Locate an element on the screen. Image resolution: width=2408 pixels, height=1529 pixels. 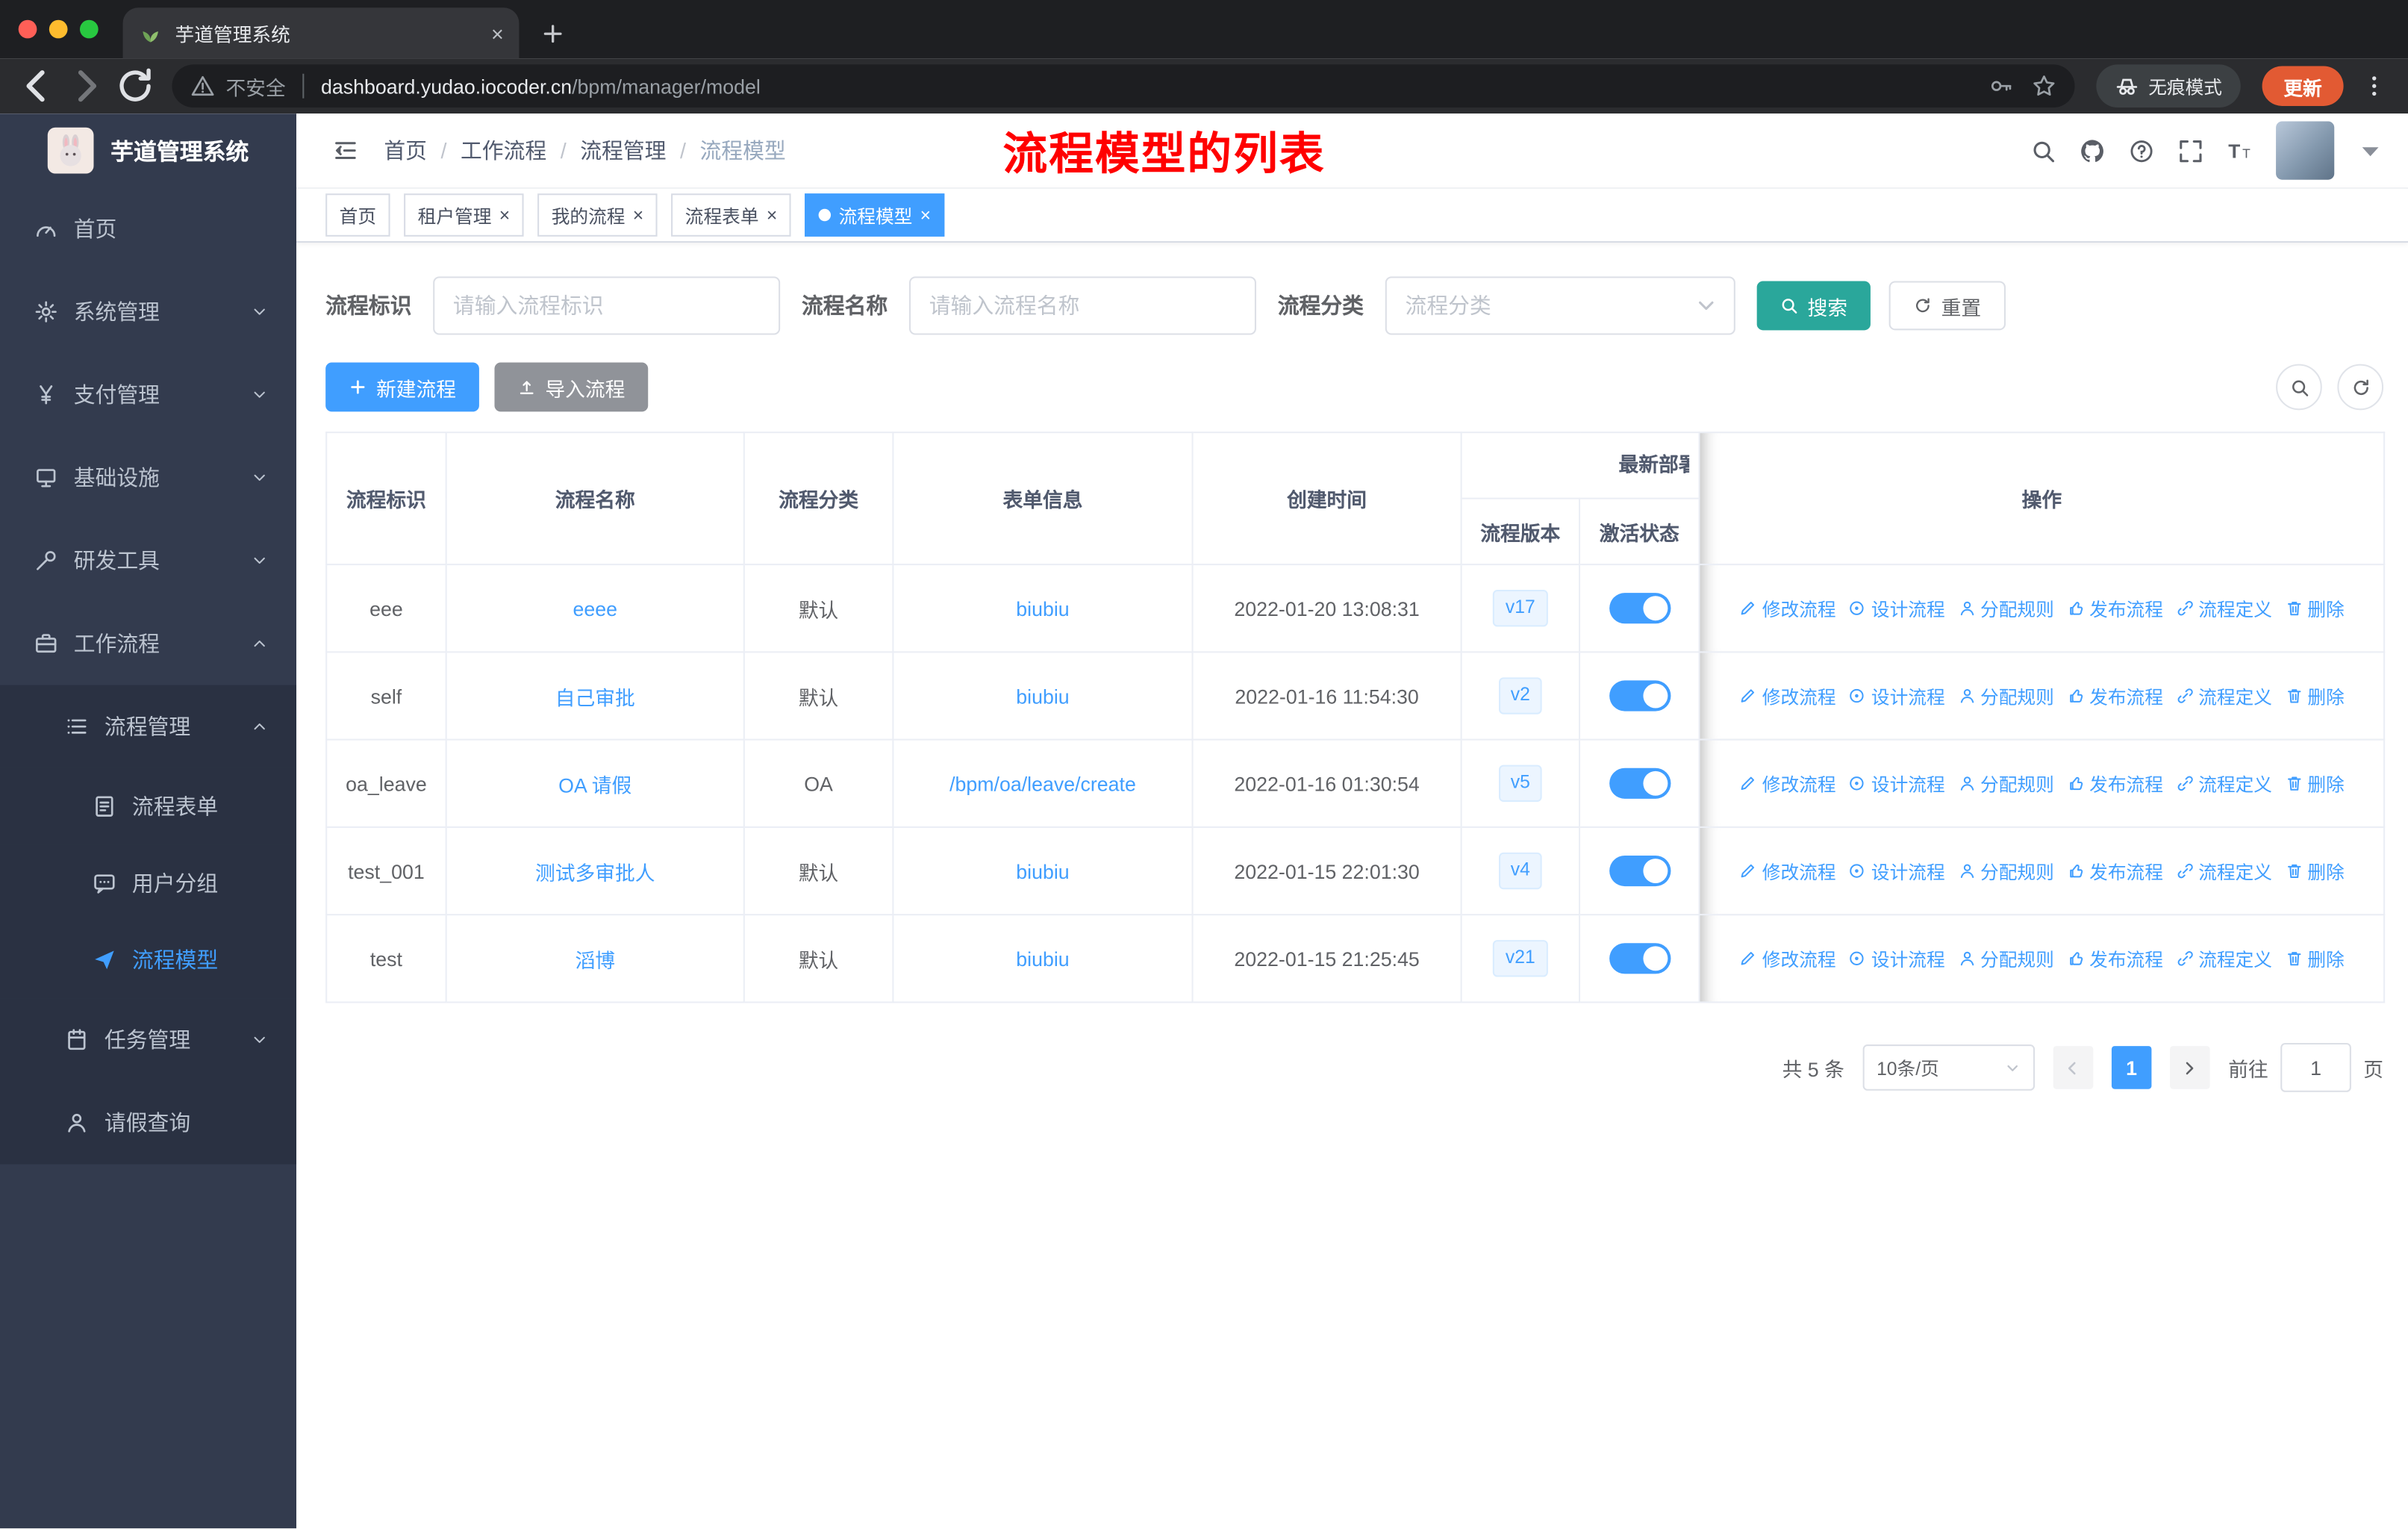
sidebar-item-home: 首页 is located at coordinates (148, 229).